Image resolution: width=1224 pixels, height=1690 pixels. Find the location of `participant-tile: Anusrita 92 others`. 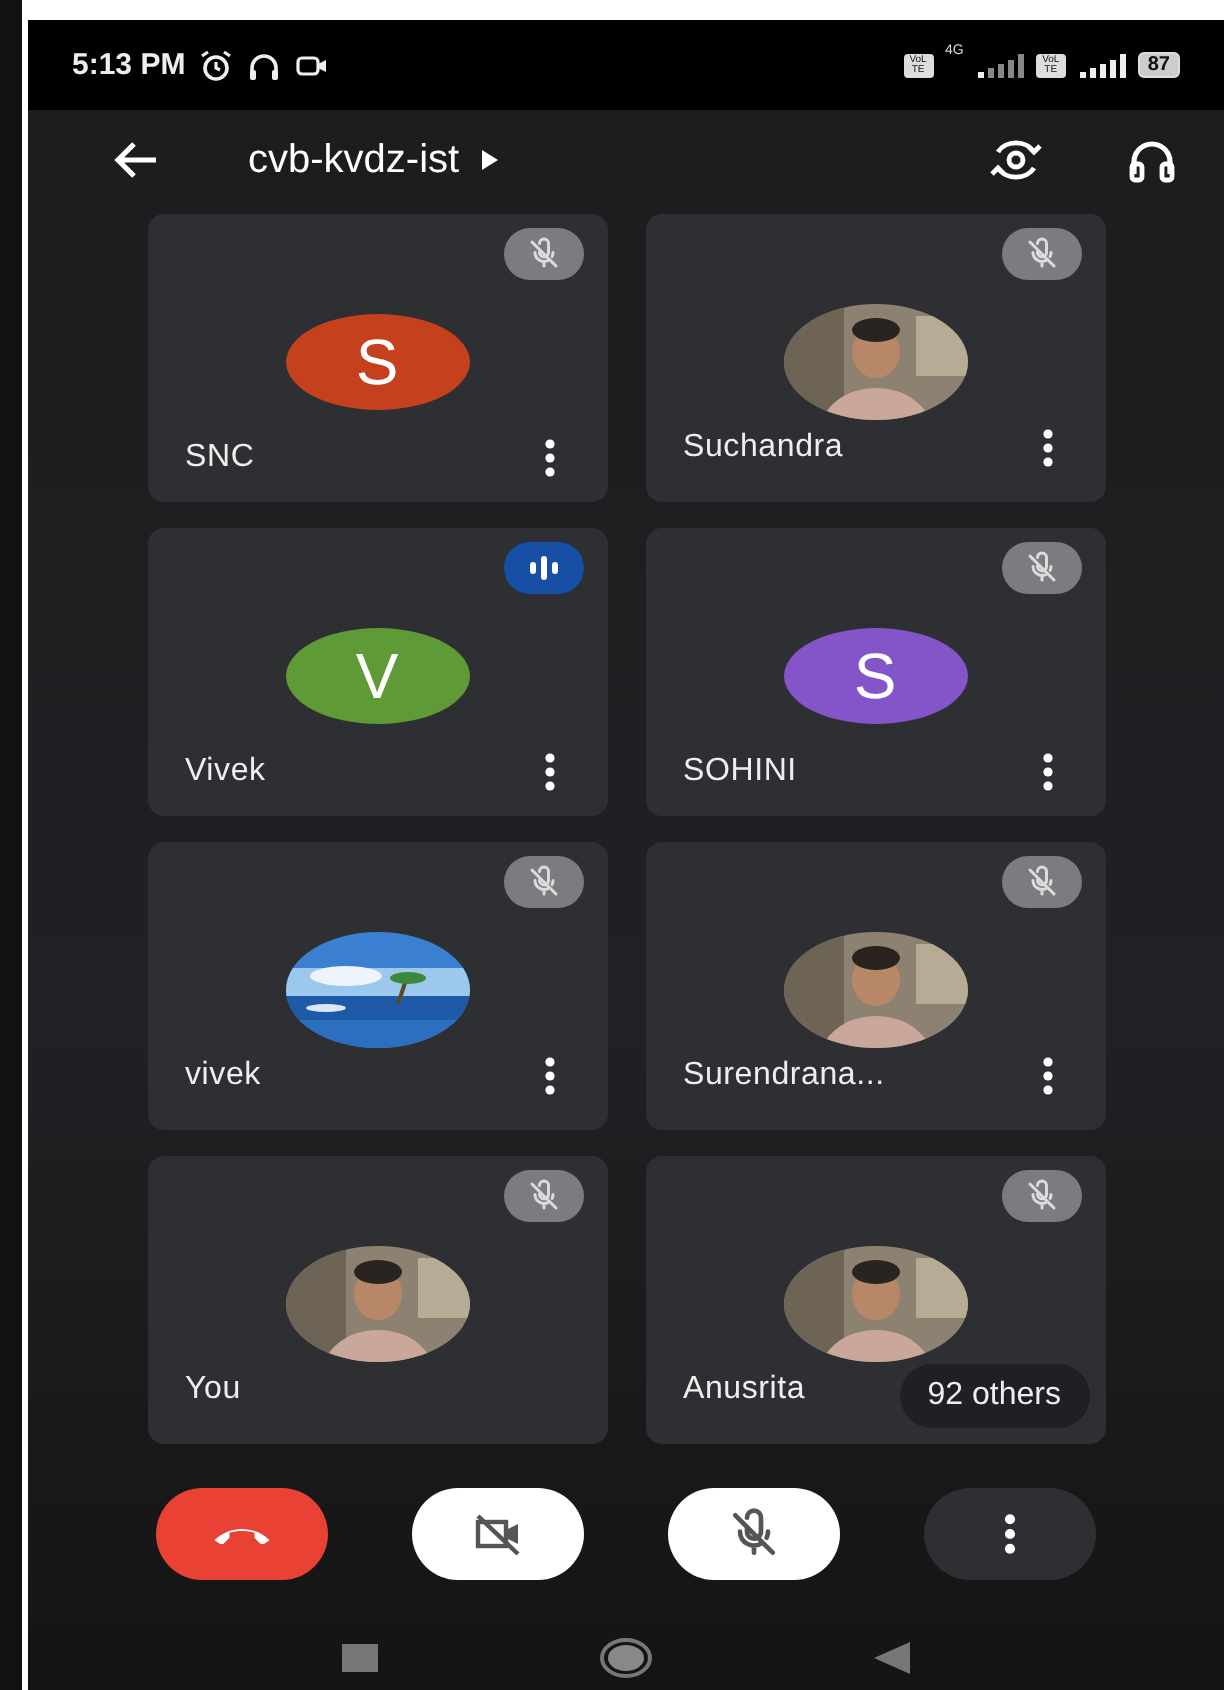

participant-tile: Anusrita 92 others is located at coordinates (875, 1300).